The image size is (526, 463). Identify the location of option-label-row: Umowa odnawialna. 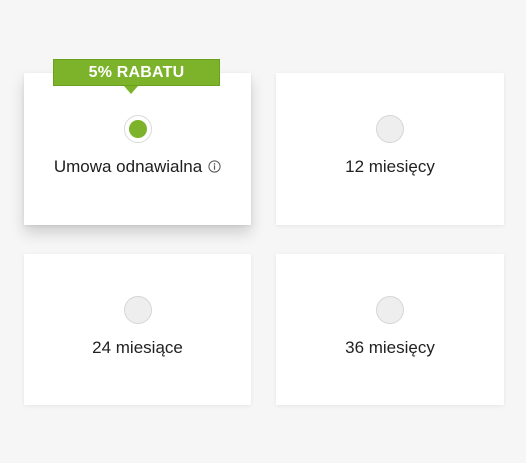
(137, 166).